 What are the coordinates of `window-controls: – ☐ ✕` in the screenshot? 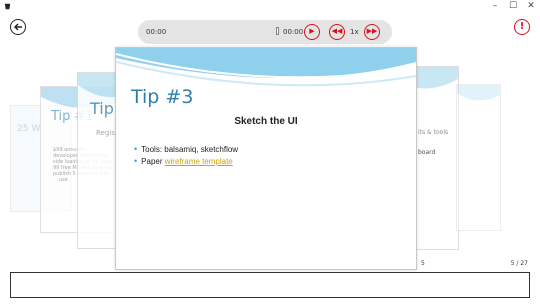 It's located at (513, 7).